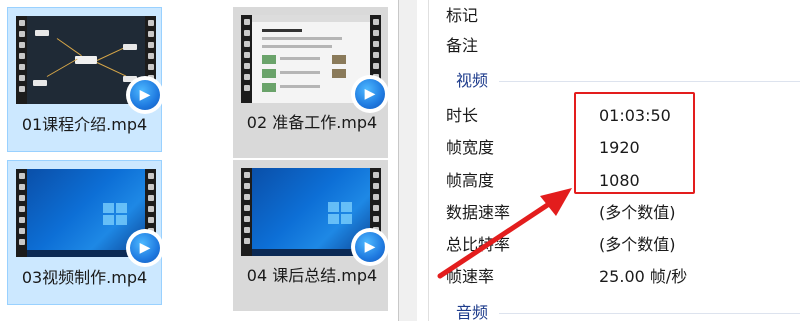 The height and width of the screenshot is (325, 800). What do you see at coordinates (472, 312) in the screenshot?
I see `section-title: 音频` at bounding box center [472, 312].